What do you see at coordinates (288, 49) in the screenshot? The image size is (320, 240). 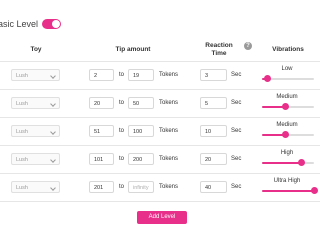 I see `column-header-vibrations: Vibrations` at bounding box center [288, 49].